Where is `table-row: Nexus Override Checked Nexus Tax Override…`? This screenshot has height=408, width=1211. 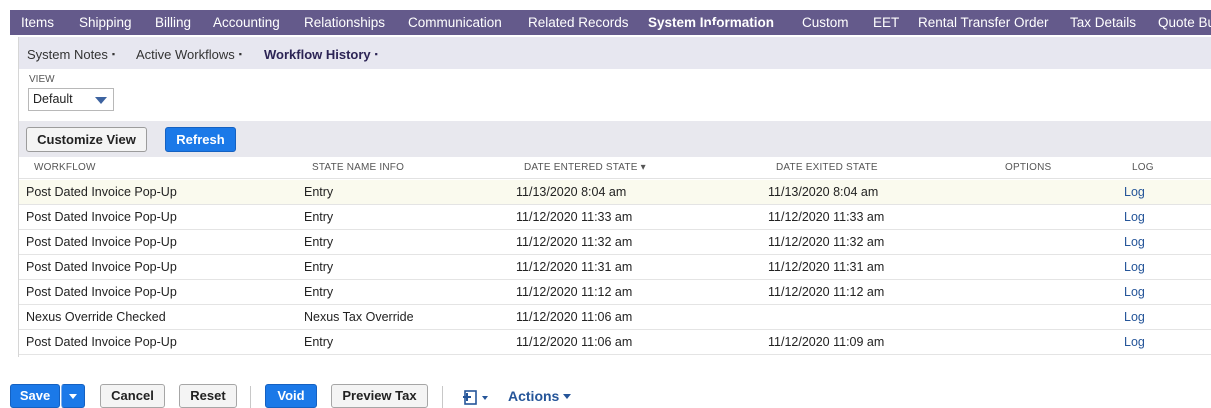 table-row: Nexus Override Checked Nexus Tax Override… is located at coordinates (615, 317).